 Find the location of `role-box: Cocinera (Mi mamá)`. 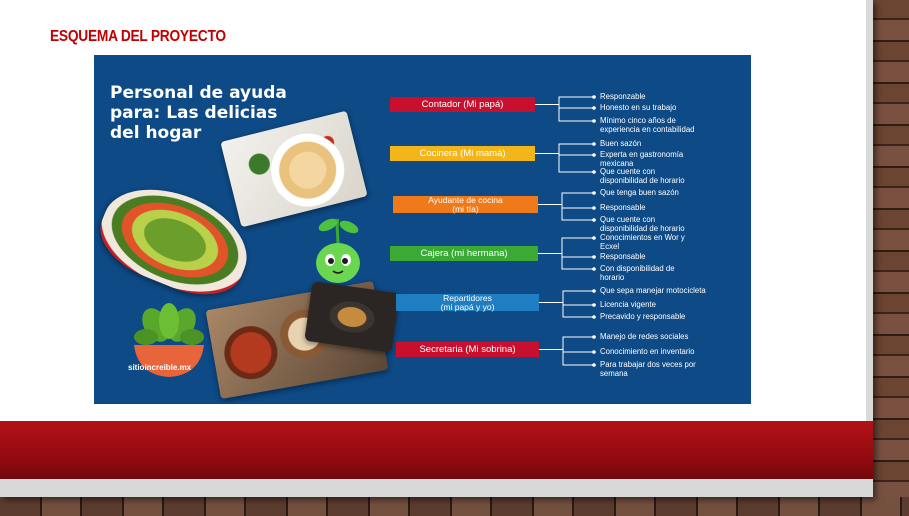

role-box: Cocinera (Mi mamá) is located at coordinates (462, 153).